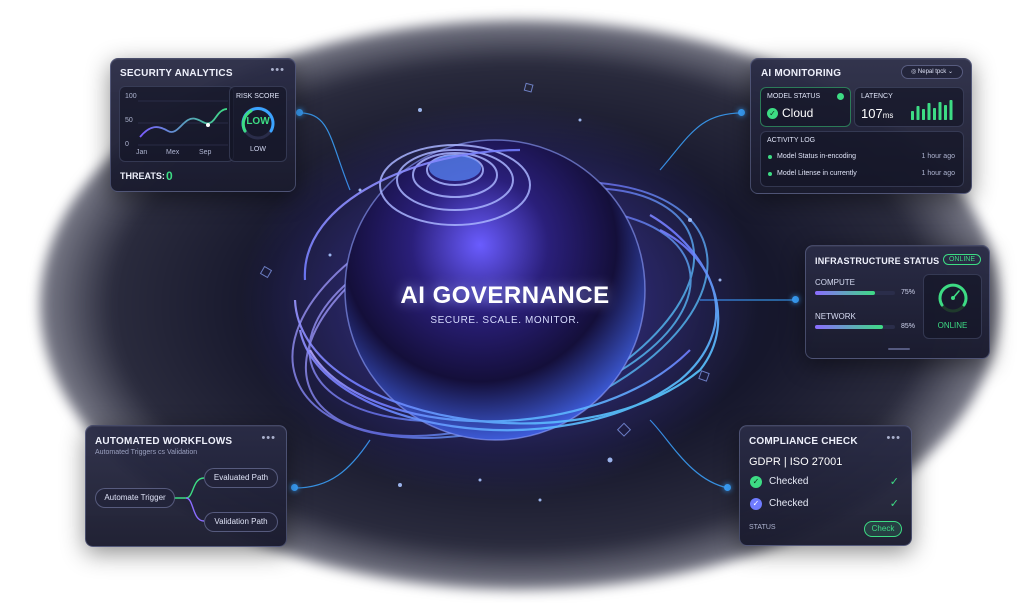 The height and width of the screenshot is (603, 1034). I want to click on x-tick: Sep, so click(205, 152).